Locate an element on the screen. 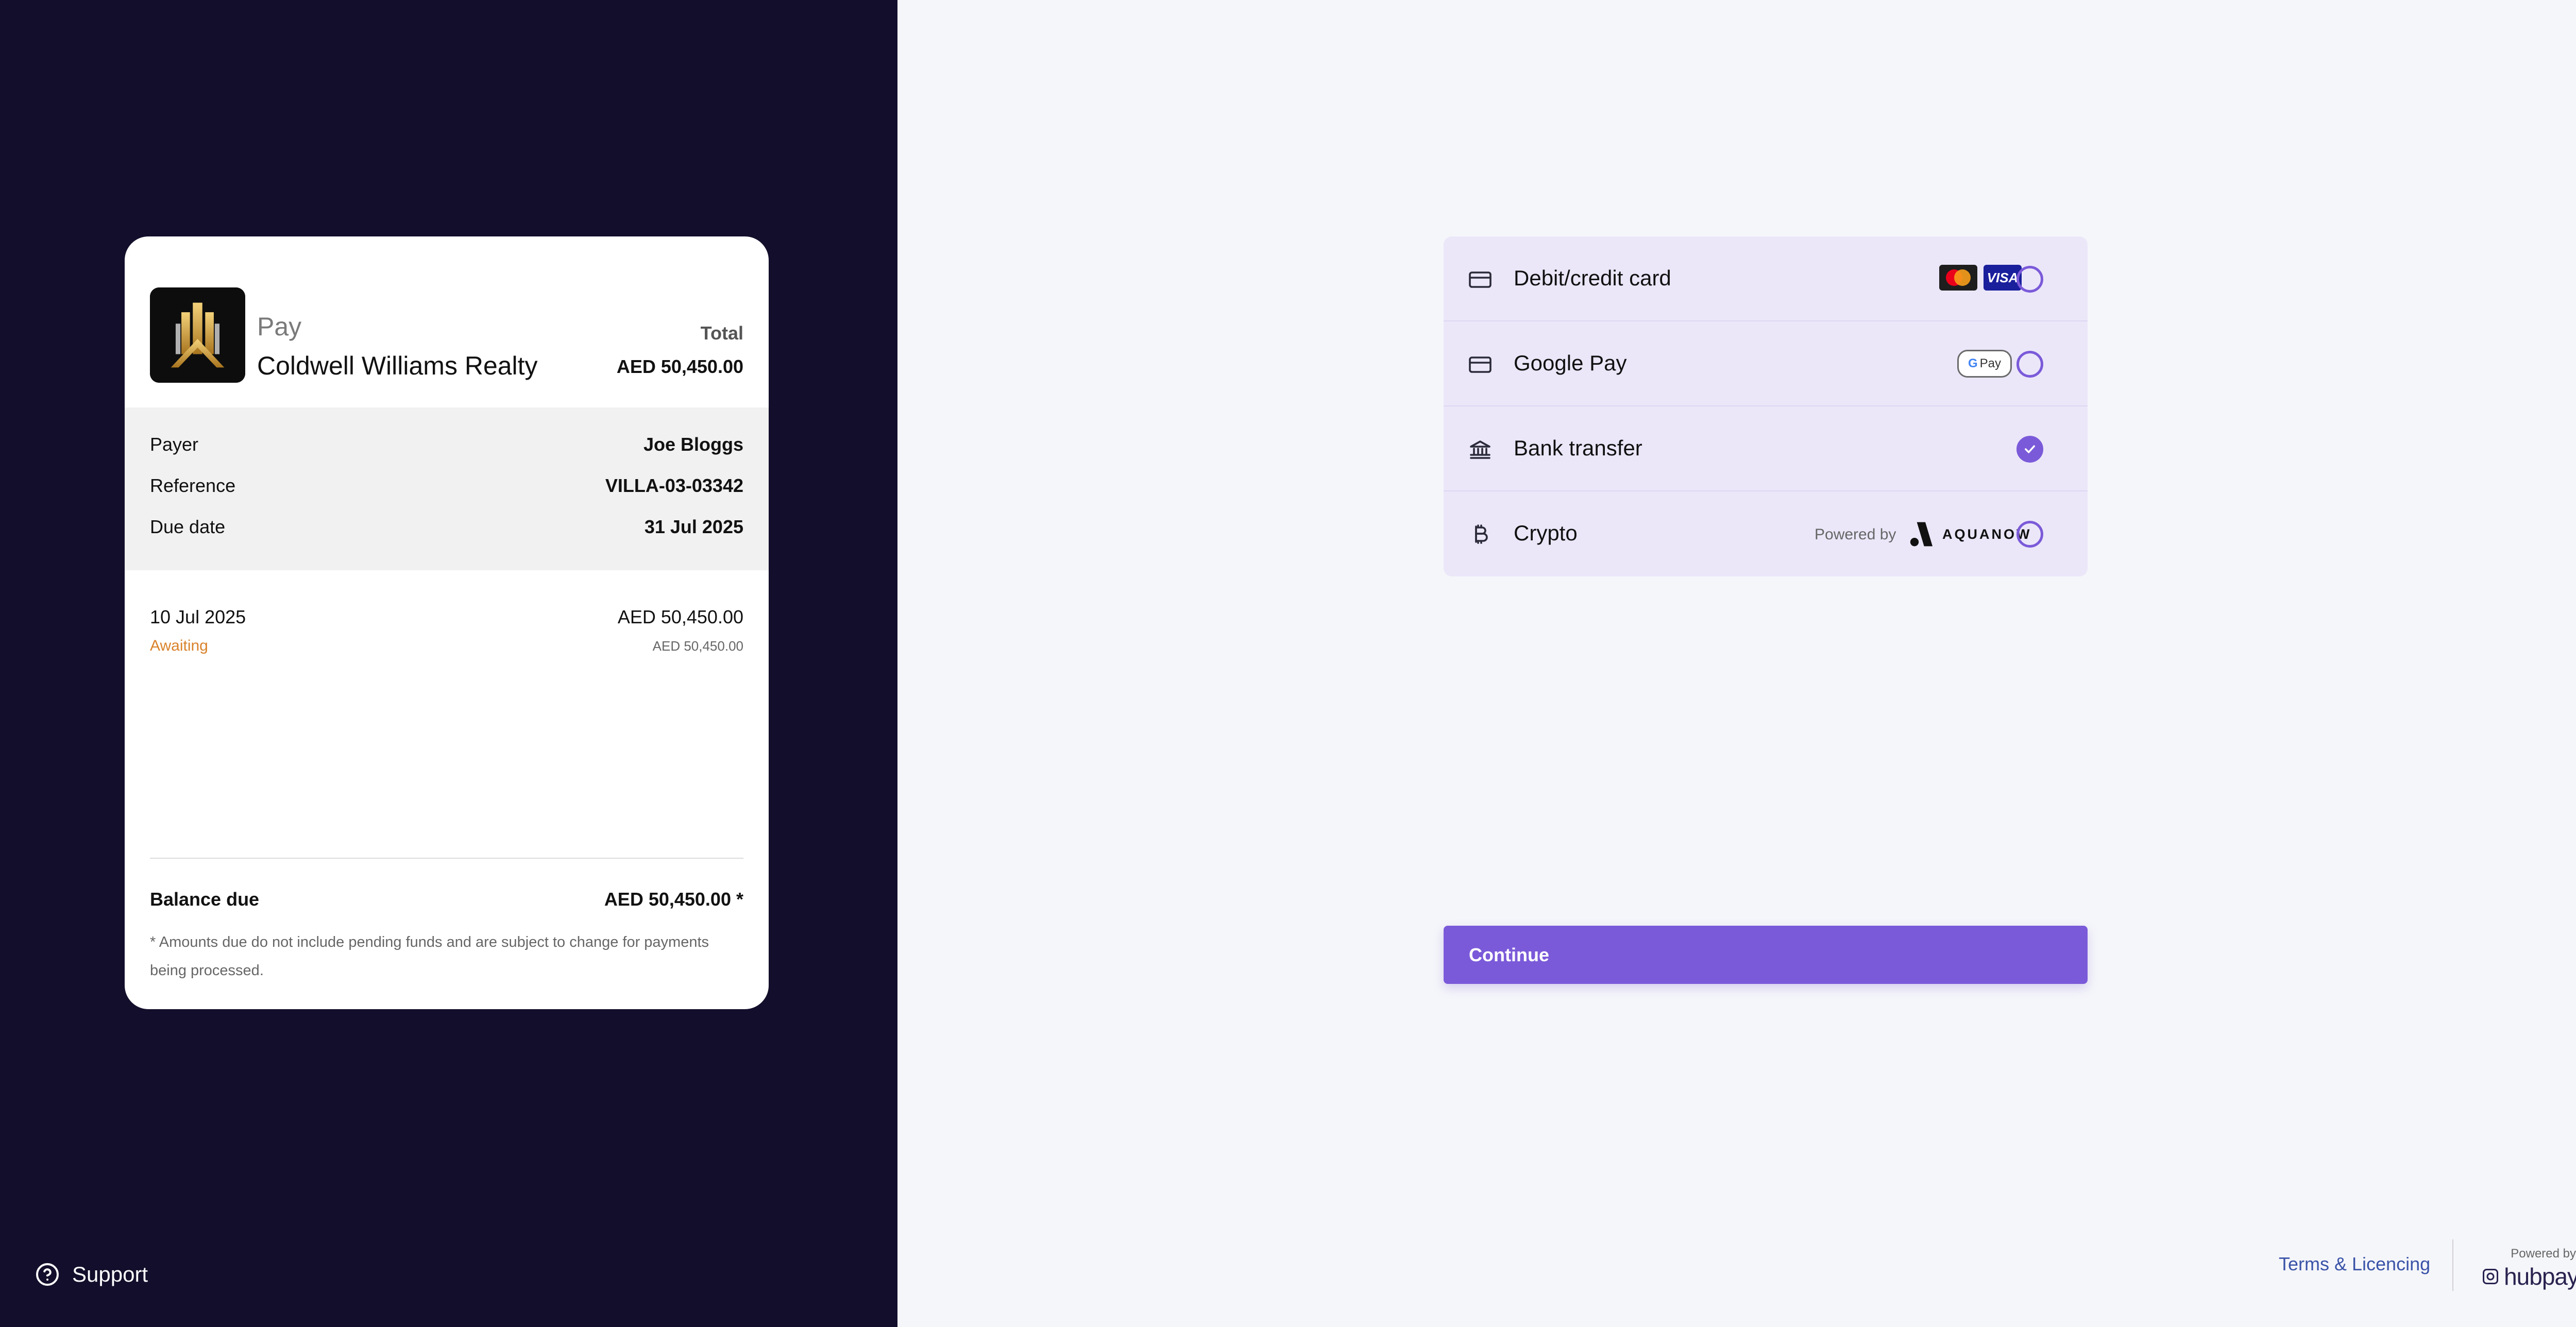 This screenshot has height=1327, width=2576. detail-label: Reference is located at coordinates (193, 485).